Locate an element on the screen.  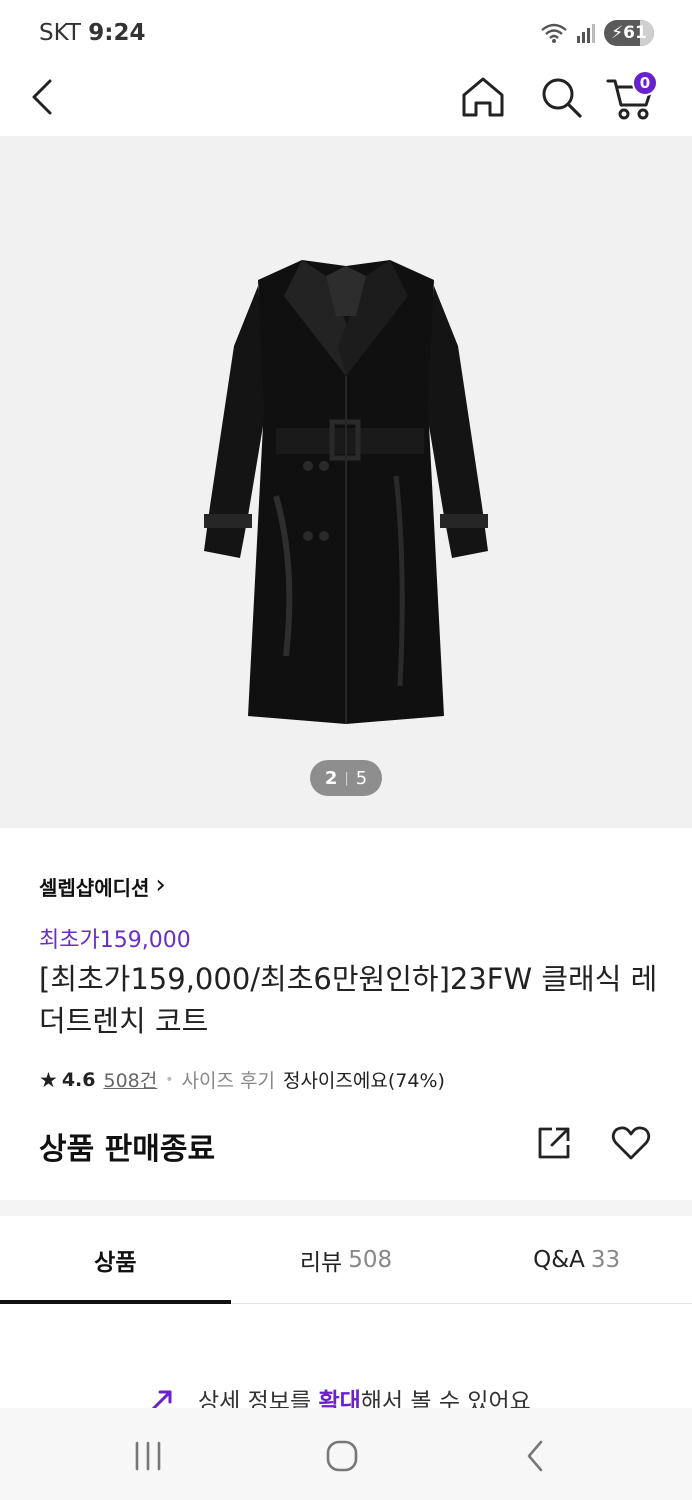
star-icon: ★ is located at coordinates (48, 1079).